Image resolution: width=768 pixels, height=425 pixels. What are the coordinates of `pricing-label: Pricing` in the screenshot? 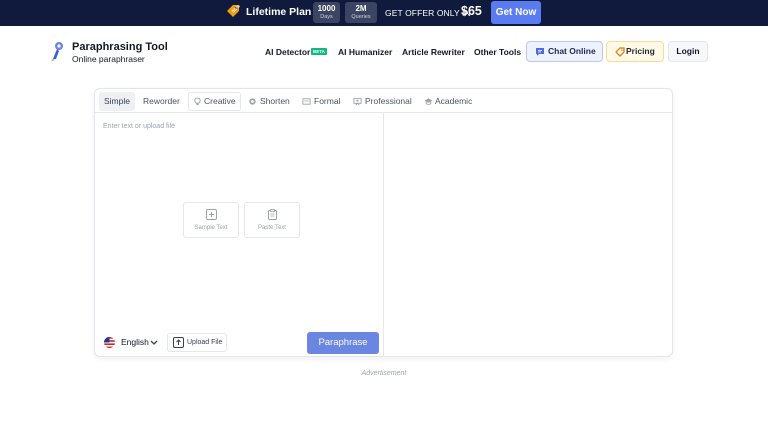 It's located at (640, 51).